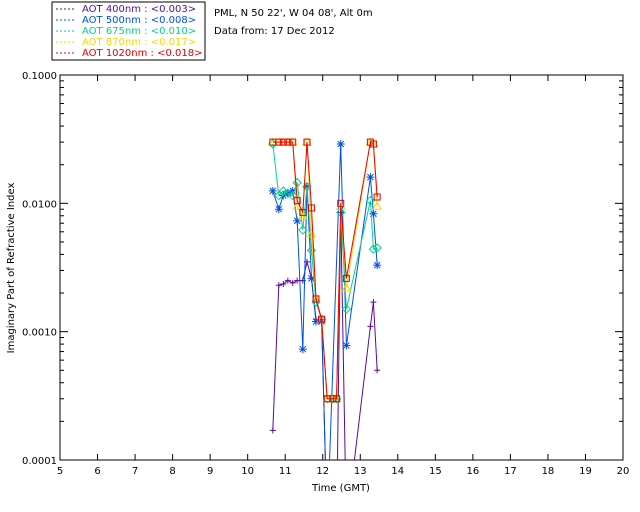 This screenshot has width=640, height=512. I want to click on x-tick-label: 10, so click(247, 471).